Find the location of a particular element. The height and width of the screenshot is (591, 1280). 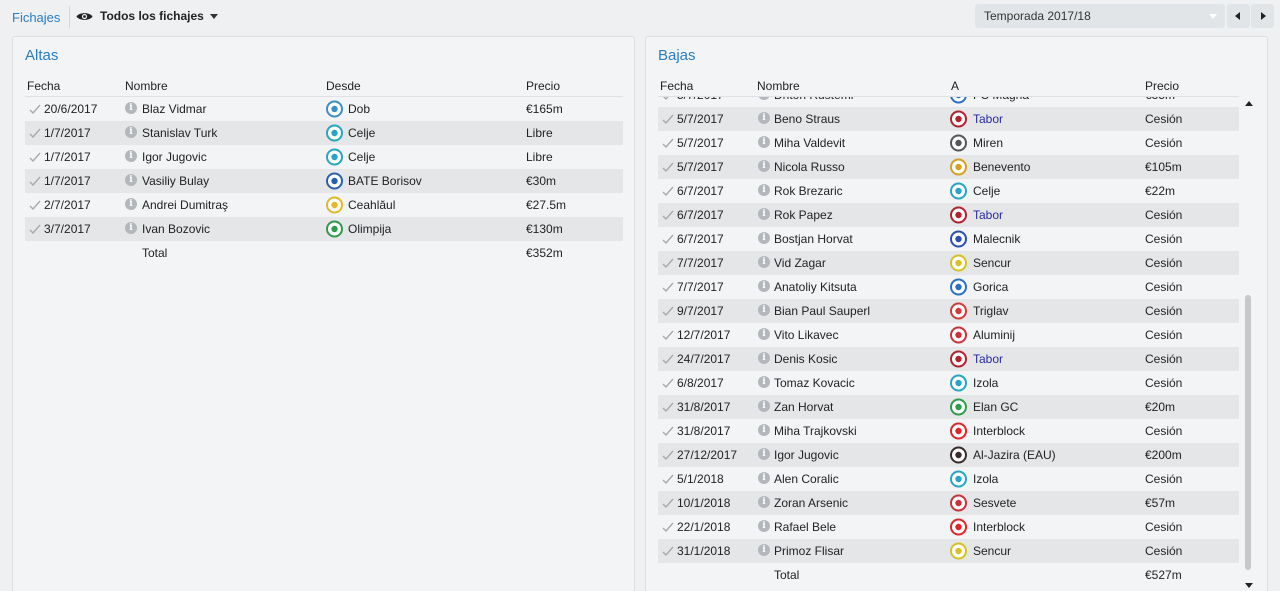

club-name: Olimpija is located at coordinates (369, 229).